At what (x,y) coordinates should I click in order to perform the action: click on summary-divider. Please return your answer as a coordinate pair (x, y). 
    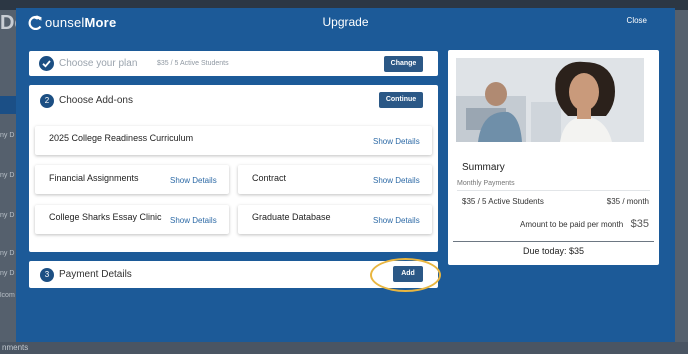
    Looking at the image, I should click on (553, 190).